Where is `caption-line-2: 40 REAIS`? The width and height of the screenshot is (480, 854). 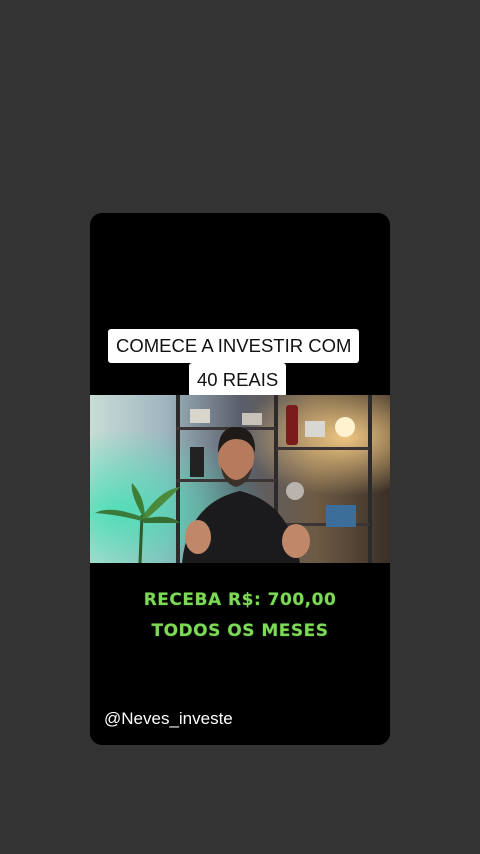 caption-line-2: 40 REAIS is located at coordinates (238, 380).